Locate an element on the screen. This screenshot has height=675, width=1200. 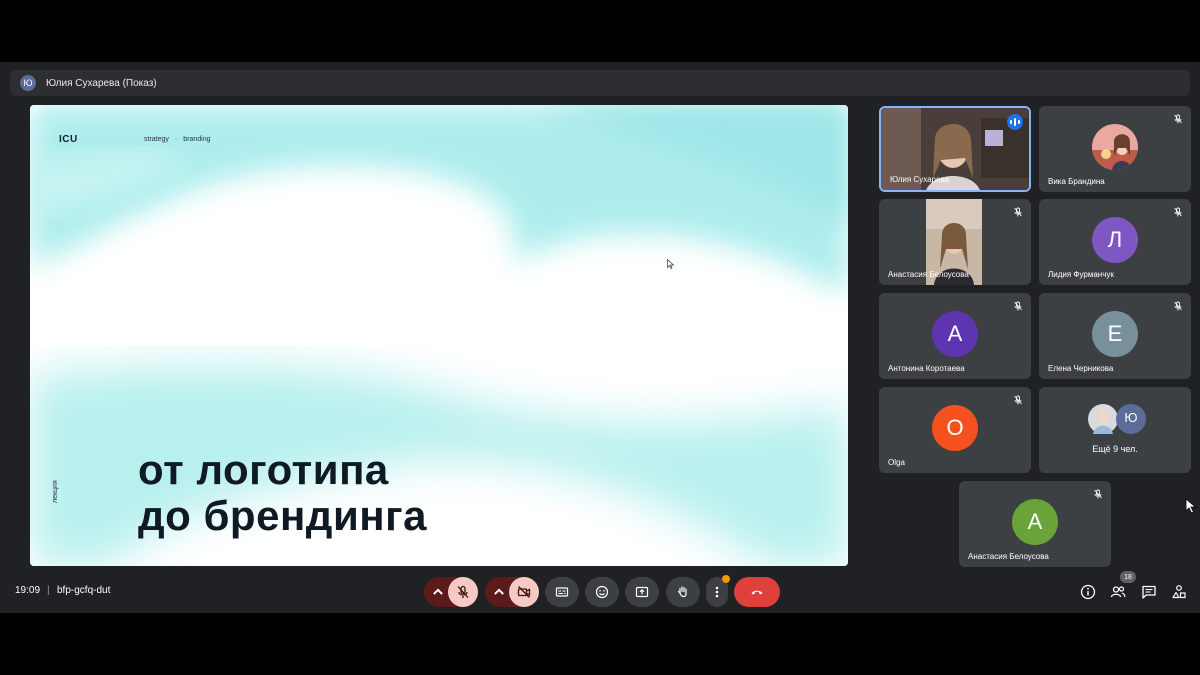
control-bar: 19:09 | bfp-gcfq-dut 18 is located at coordinates (600, 589).